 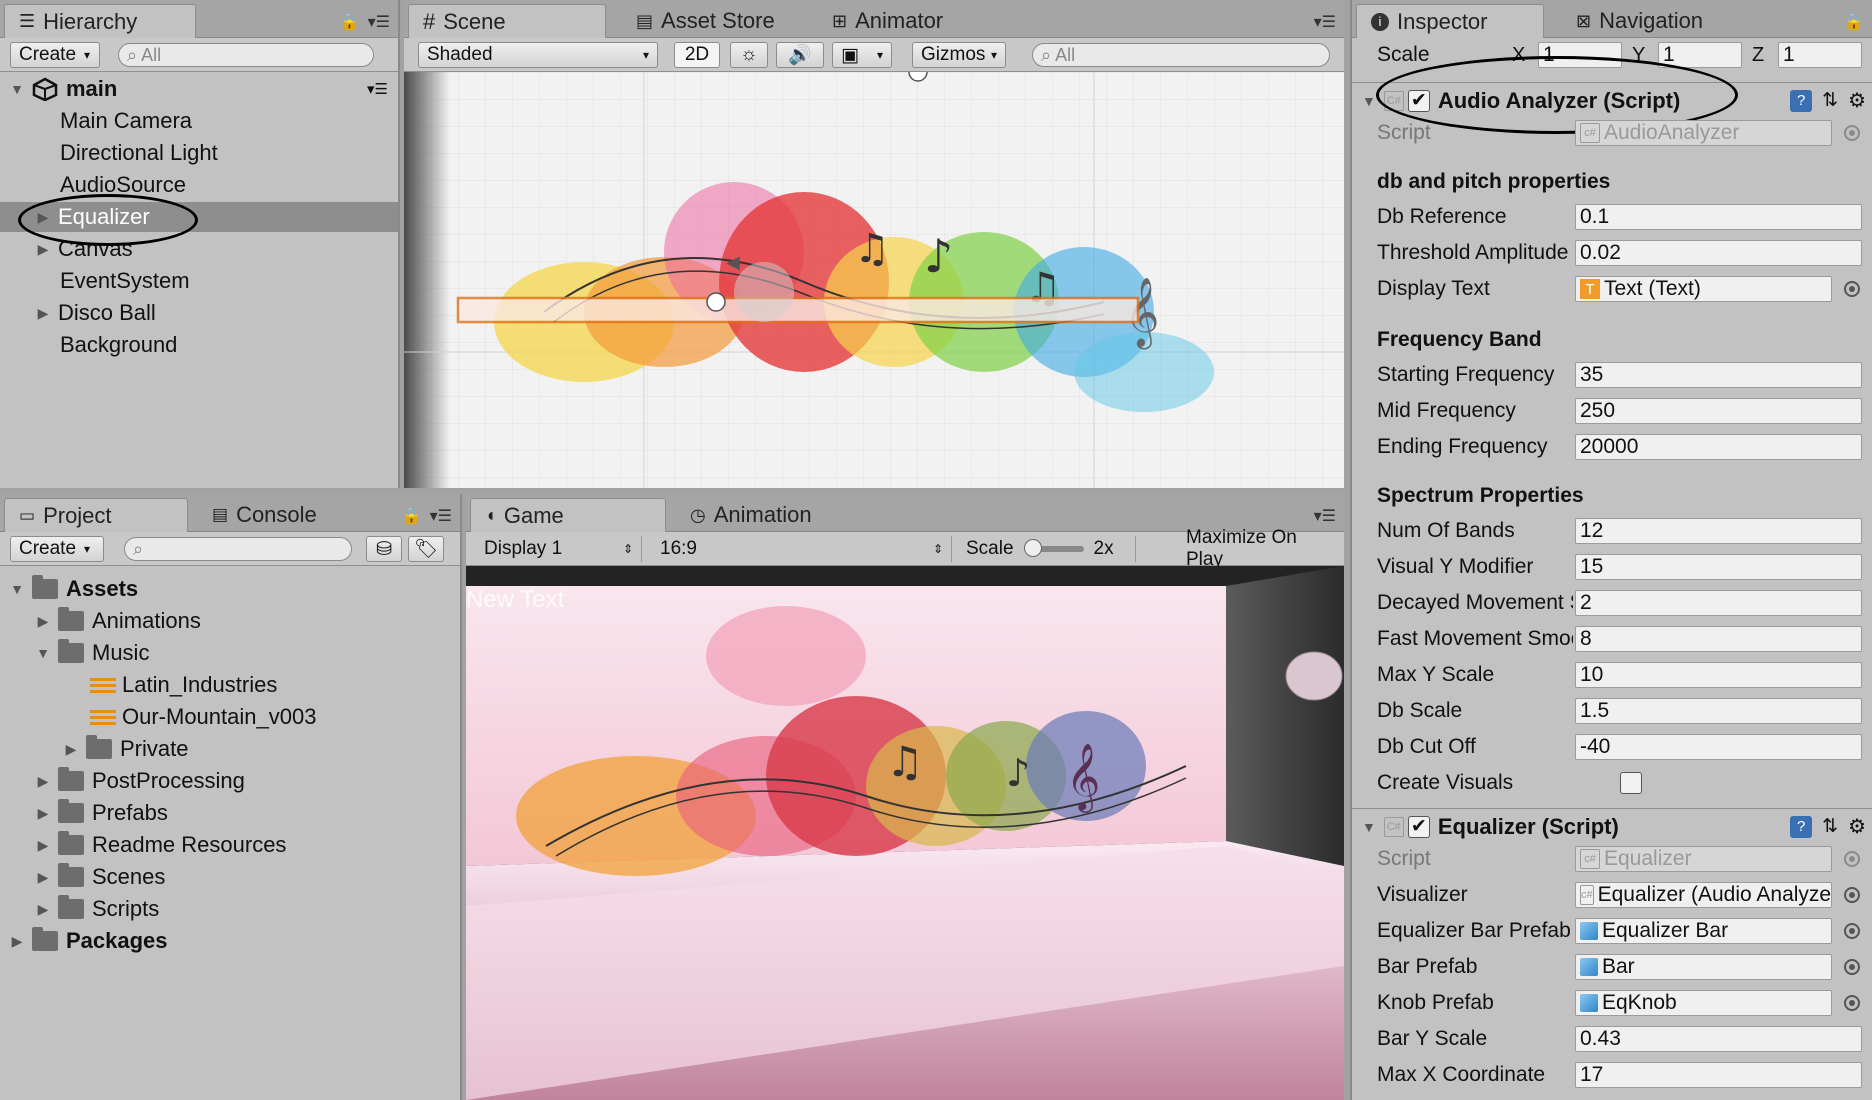 I want to click on hierarchy-create-button: Create ▾, so click(x=55, y=55).